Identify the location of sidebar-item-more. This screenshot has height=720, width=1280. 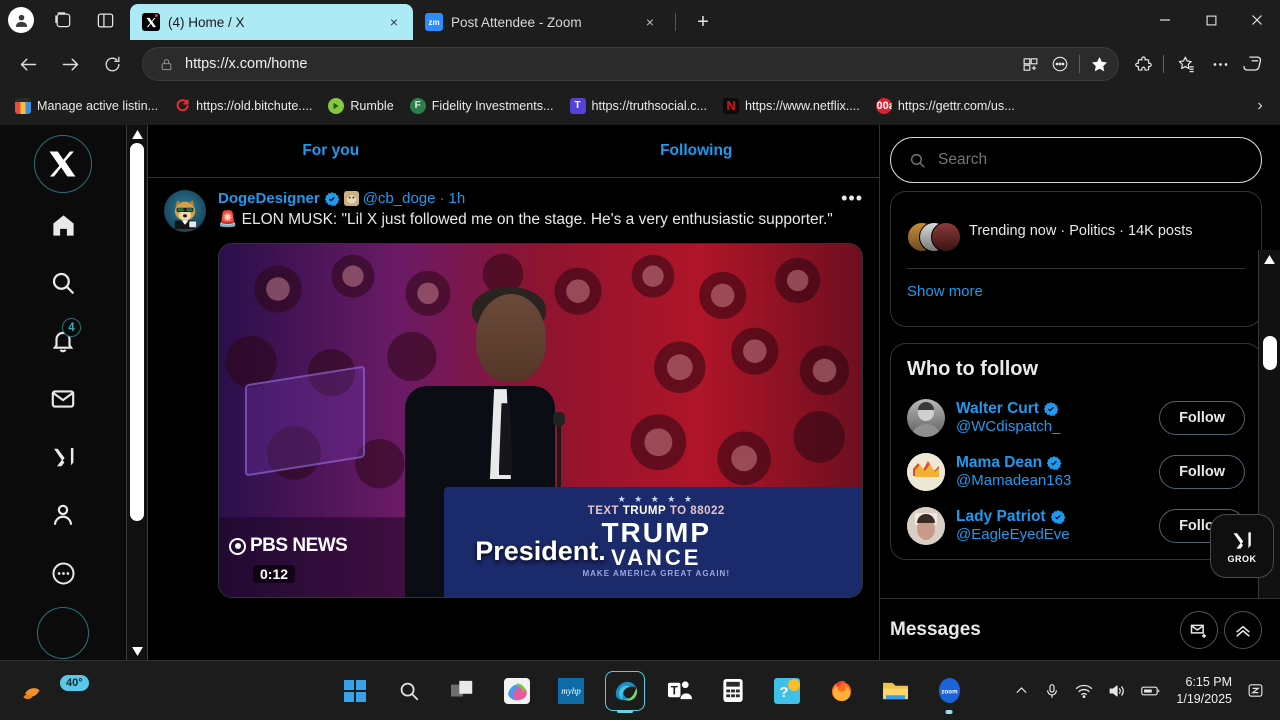
(63, 573).